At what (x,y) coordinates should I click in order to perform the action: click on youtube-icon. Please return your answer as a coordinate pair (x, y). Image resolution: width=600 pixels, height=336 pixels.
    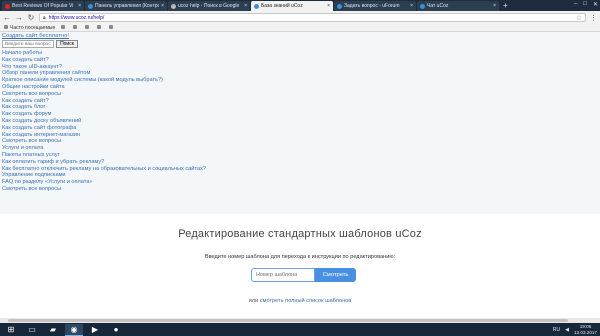
    Looking at the image, I should click on (7, 6).